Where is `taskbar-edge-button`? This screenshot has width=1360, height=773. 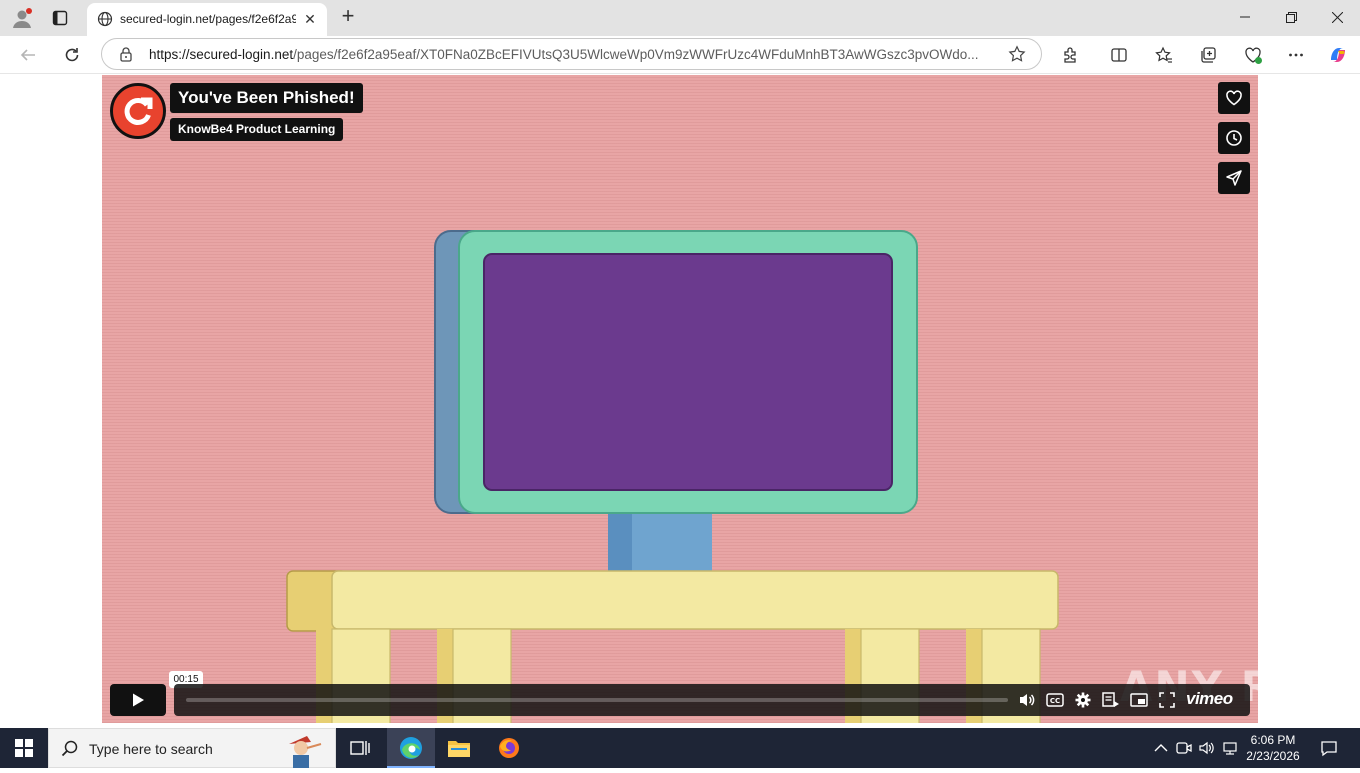
taskbar-edge-button is located at coordinates (411, 748).